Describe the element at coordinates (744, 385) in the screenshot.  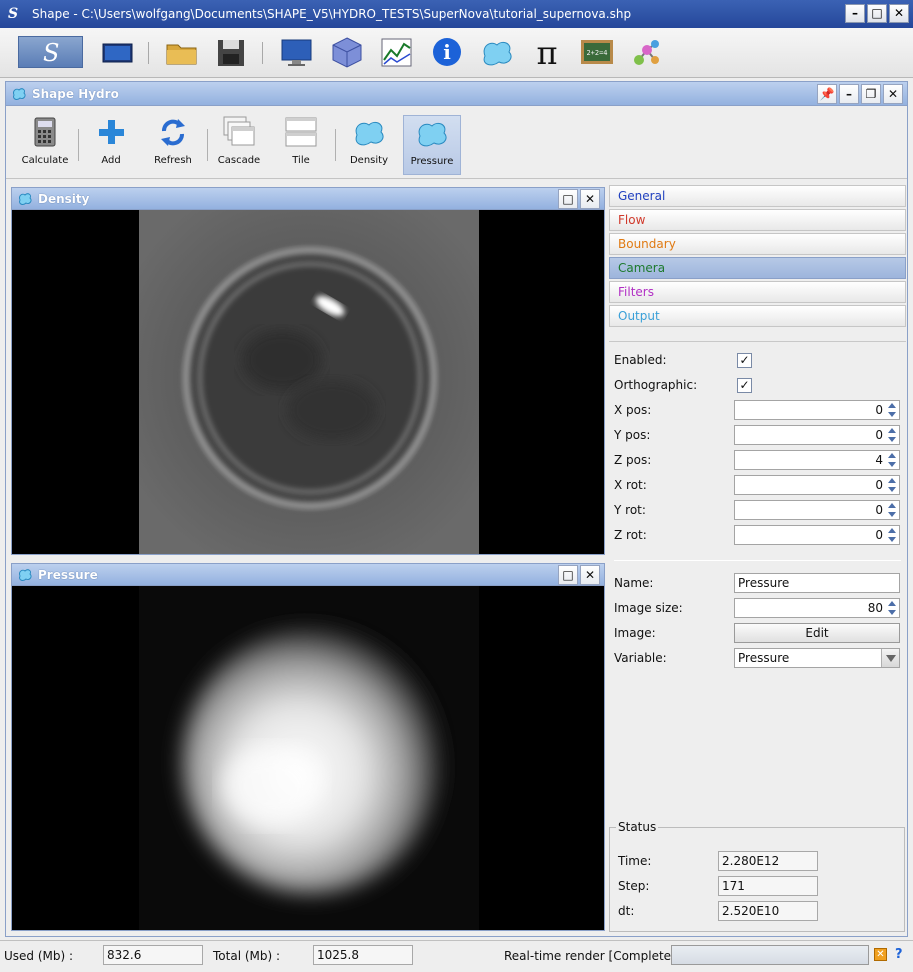
I see `orthographic-checkbox: ✓` at that location.